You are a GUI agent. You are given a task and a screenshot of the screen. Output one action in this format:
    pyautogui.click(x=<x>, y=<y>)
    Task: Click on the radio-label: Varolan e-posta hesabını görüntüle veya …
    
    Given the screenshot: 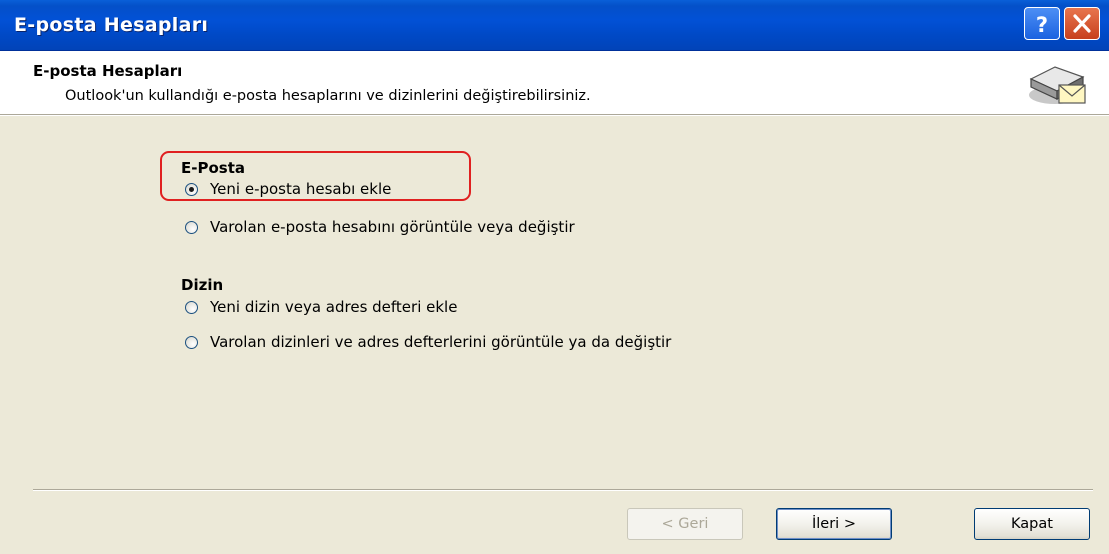 What is the action you would take?
    pyautogui.click(x=392, y=227)
    